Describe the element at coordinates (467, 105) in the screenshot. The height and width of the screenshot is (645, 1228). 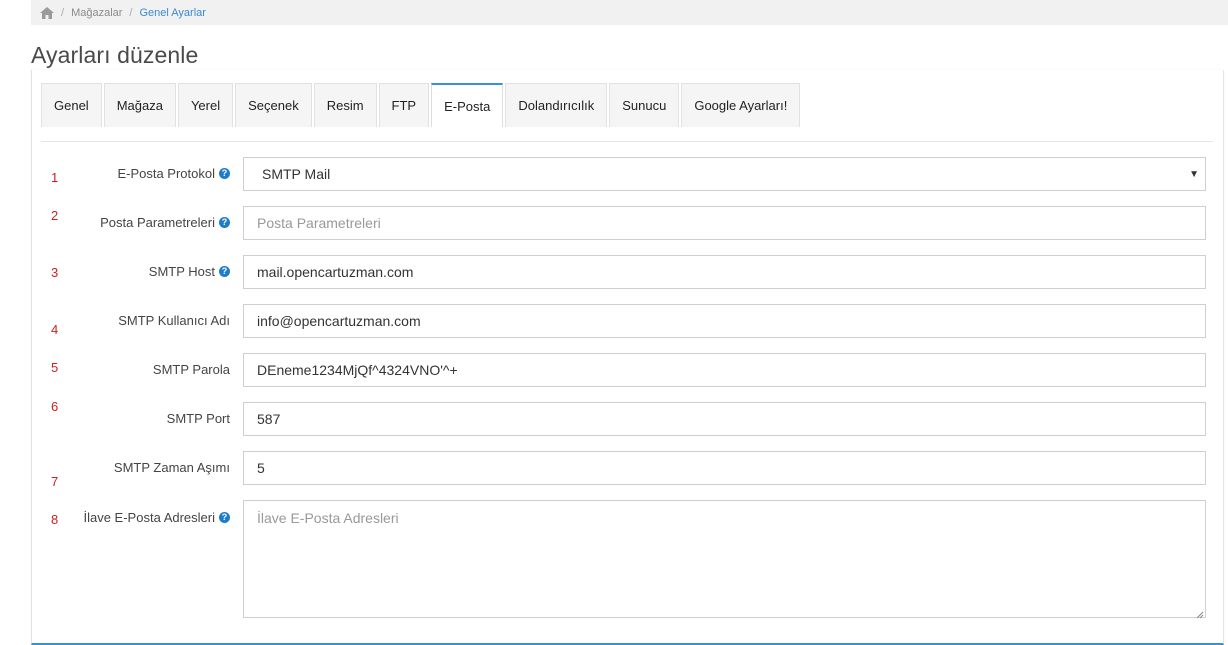
I see `tab-email: E-Posta` at that location.